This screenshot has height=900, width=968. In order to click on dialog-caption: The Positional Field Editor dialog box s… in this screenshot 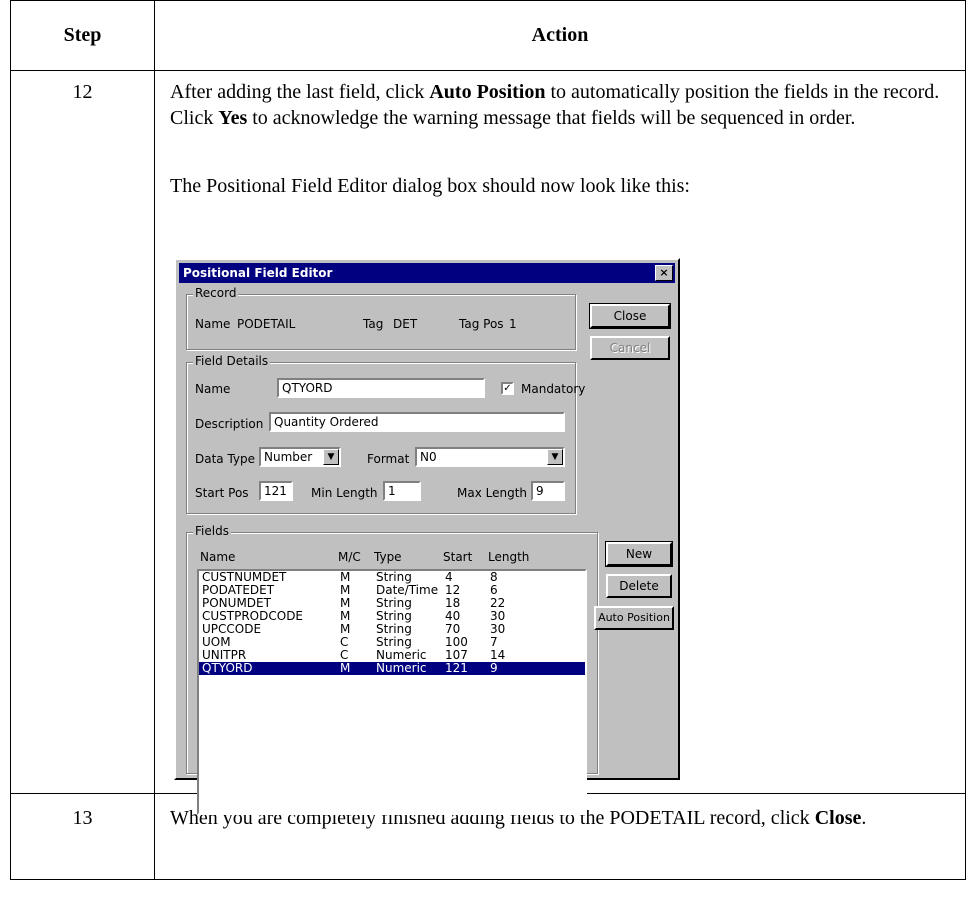, I will do `click(430, 186)`.